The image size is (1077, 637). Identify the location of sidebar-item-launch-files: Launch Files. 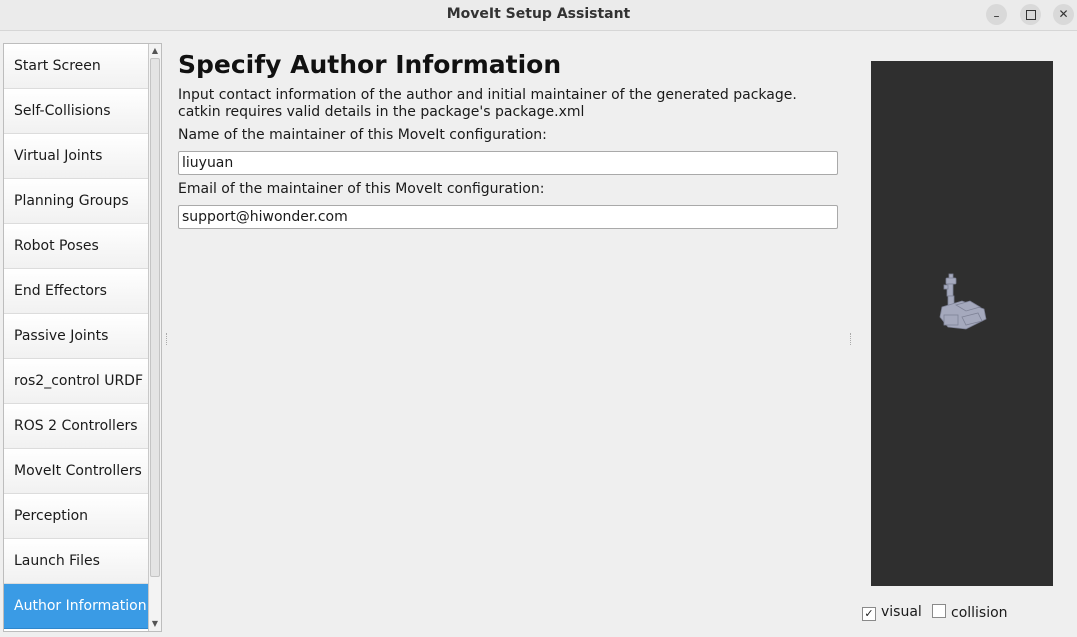
(76, 561).